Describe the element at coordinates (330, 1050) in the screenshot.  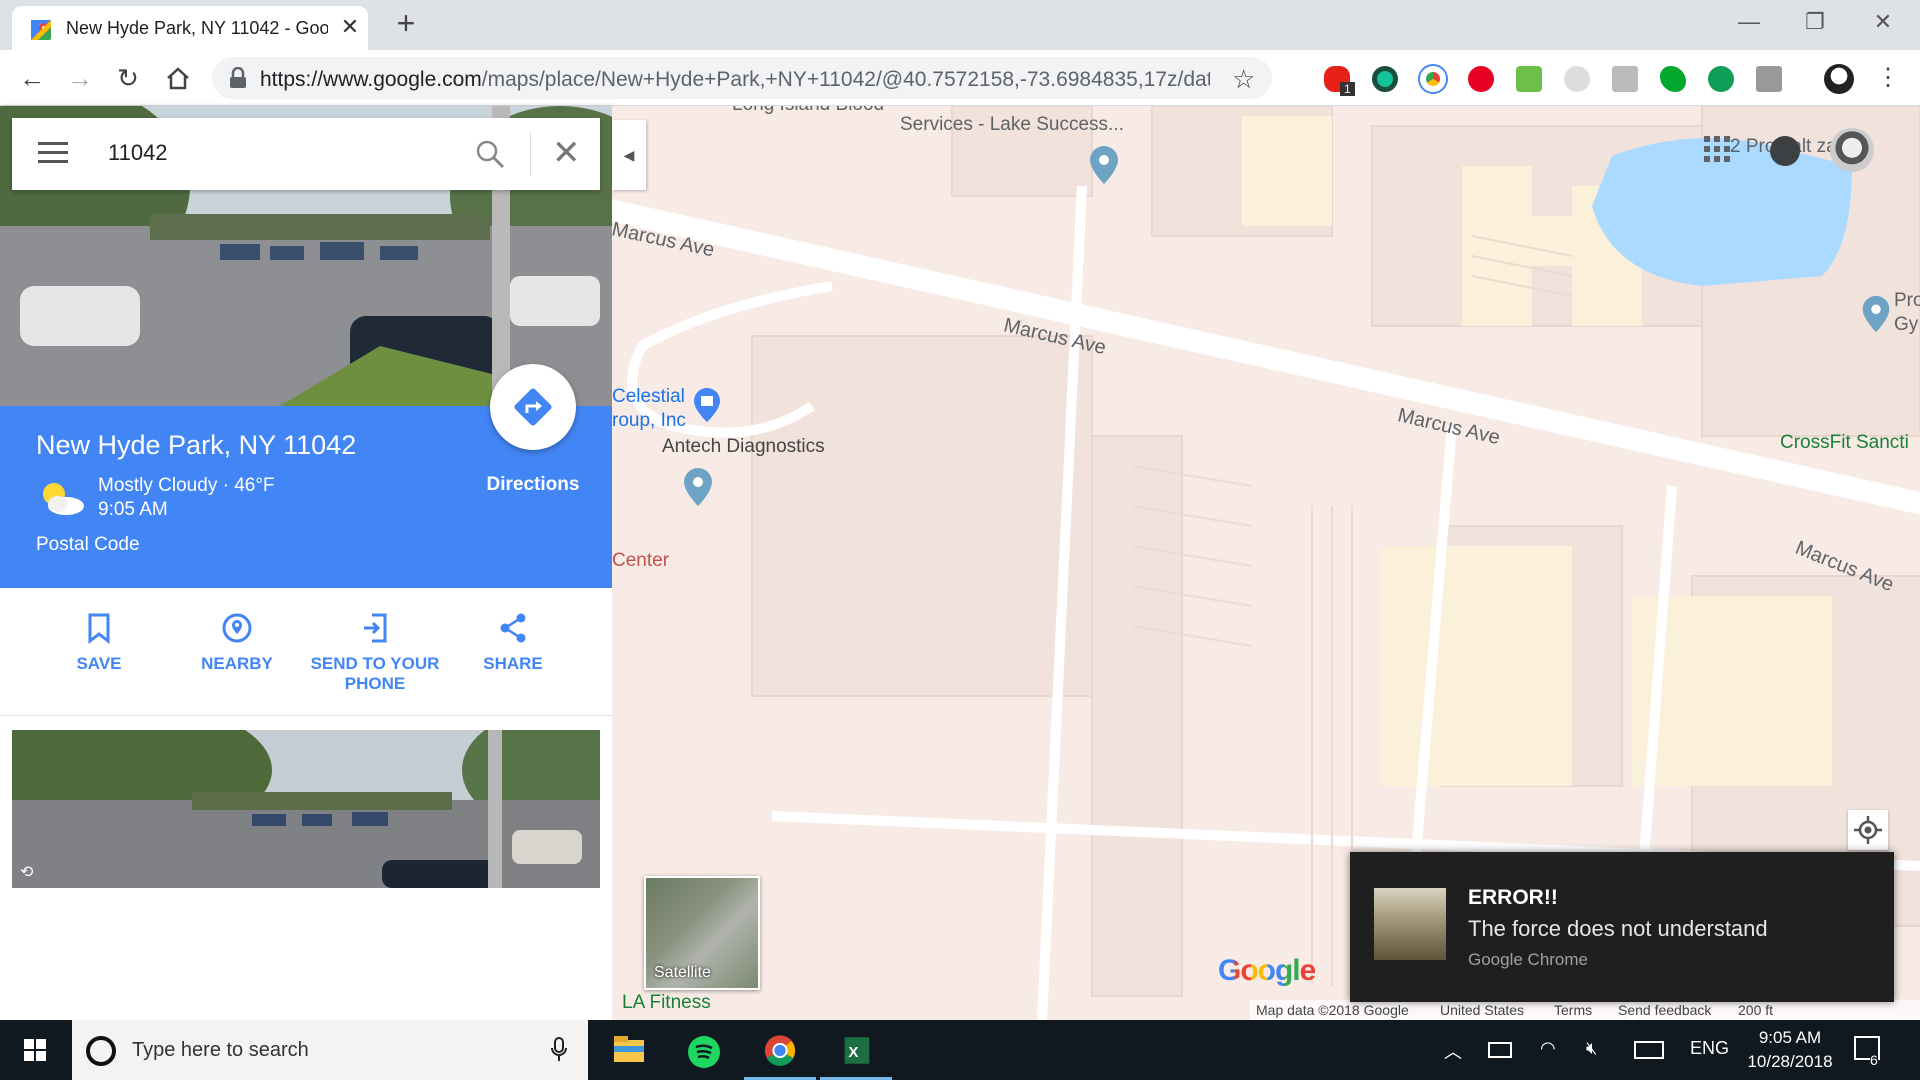
I see `taskbar-search: Type here to search` at that location.